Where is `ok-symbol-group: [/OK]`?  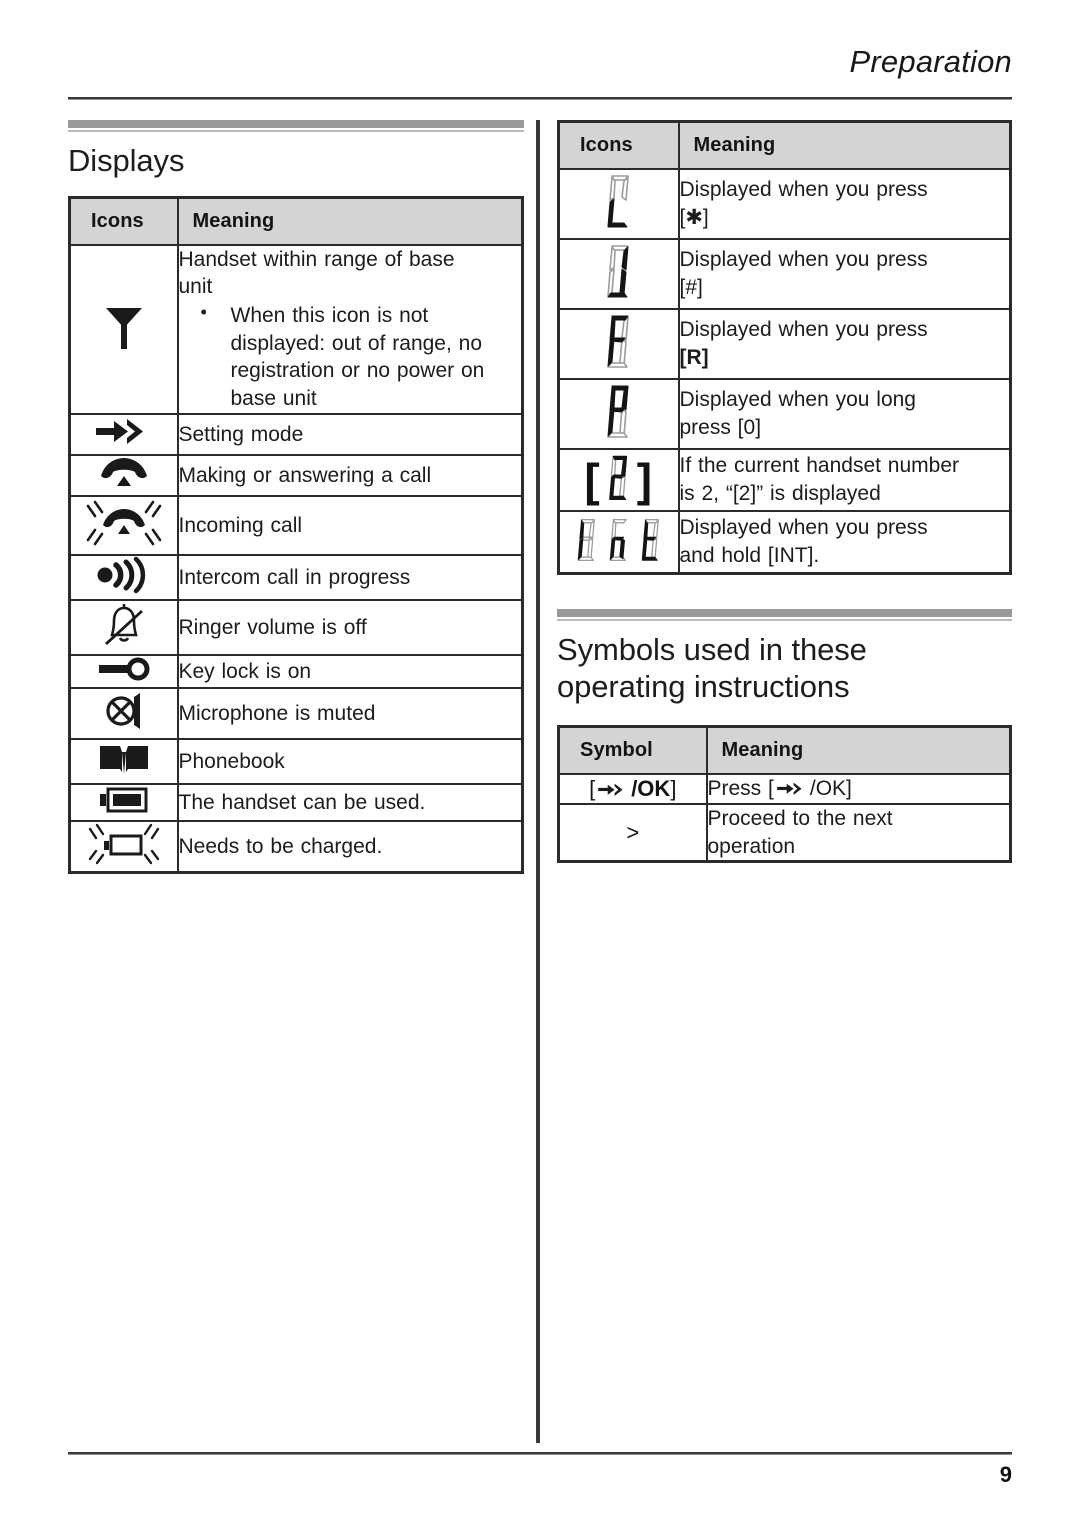
ok-symbol-group: [/OK] is located at coordinates (633, 789).